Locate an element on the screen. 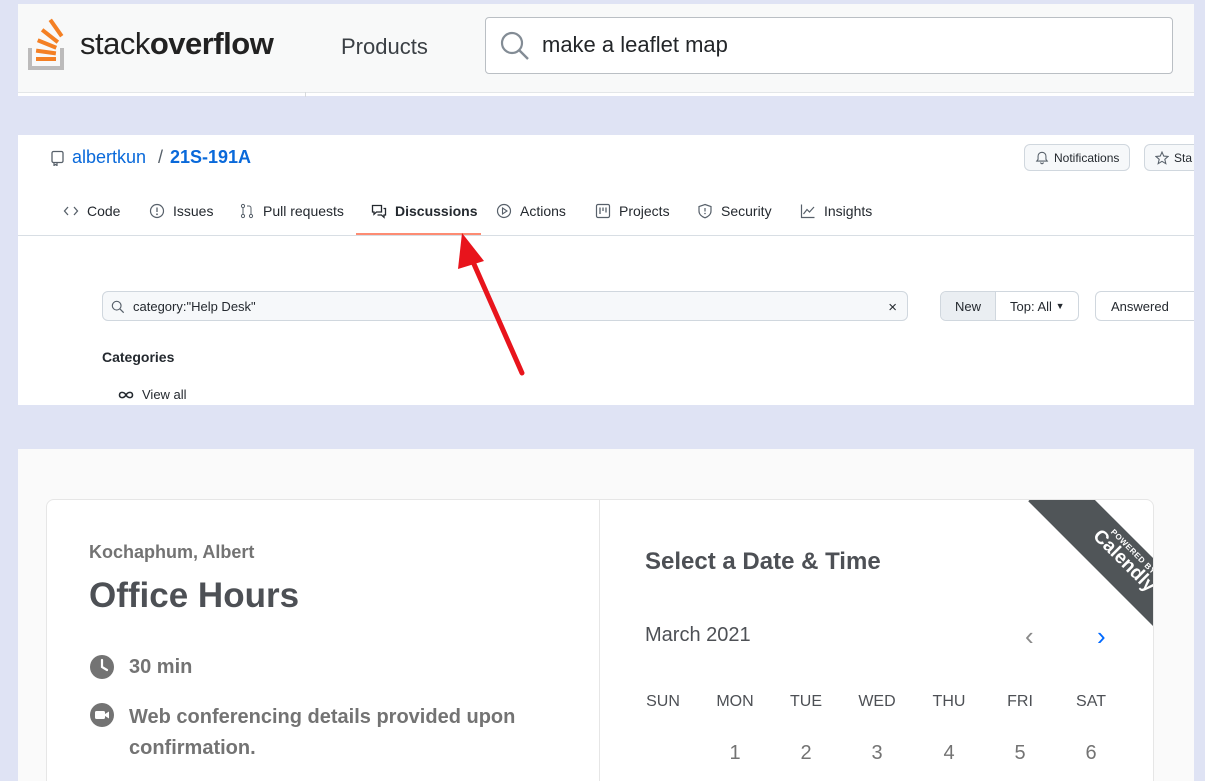 This screenshot has width=1205, height=781. topbar-divider is located at coordinates (305, 94).